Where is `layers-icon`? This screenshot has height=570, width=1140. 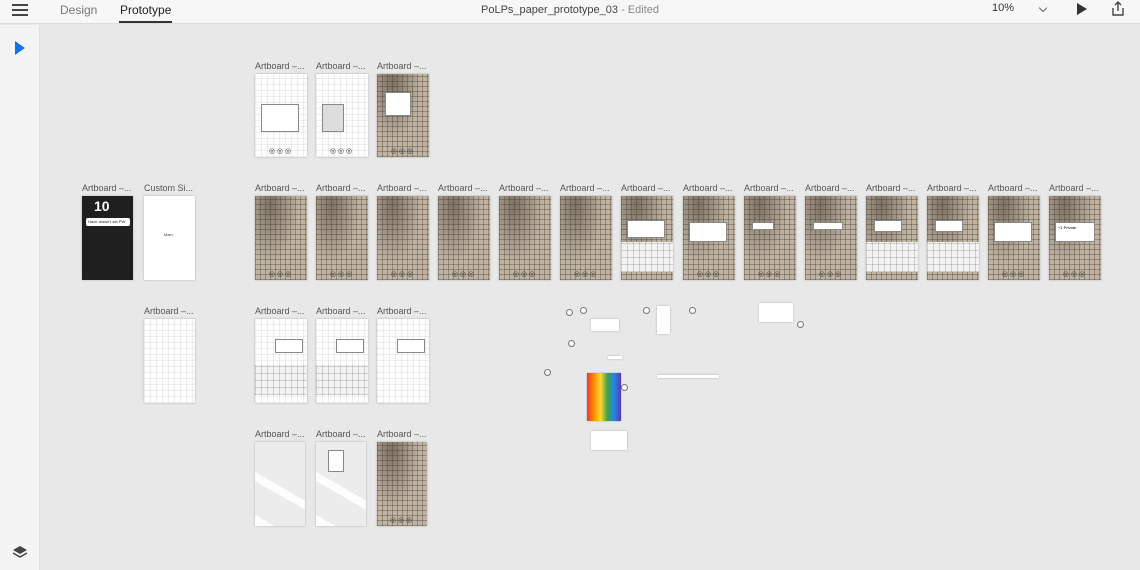 layers-icon is located at coordinates (20, 552).